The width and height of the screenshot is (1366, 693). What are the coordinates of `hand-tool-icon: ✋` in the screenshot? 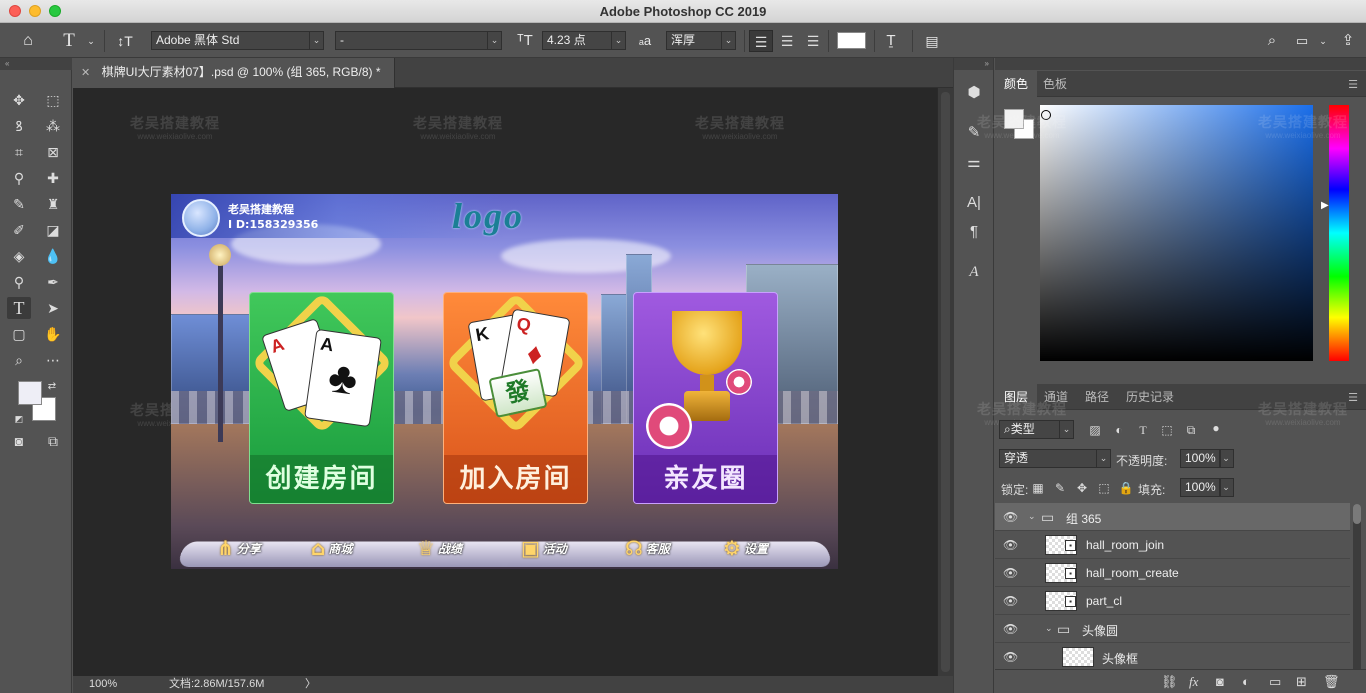 It's located at (53, 334).